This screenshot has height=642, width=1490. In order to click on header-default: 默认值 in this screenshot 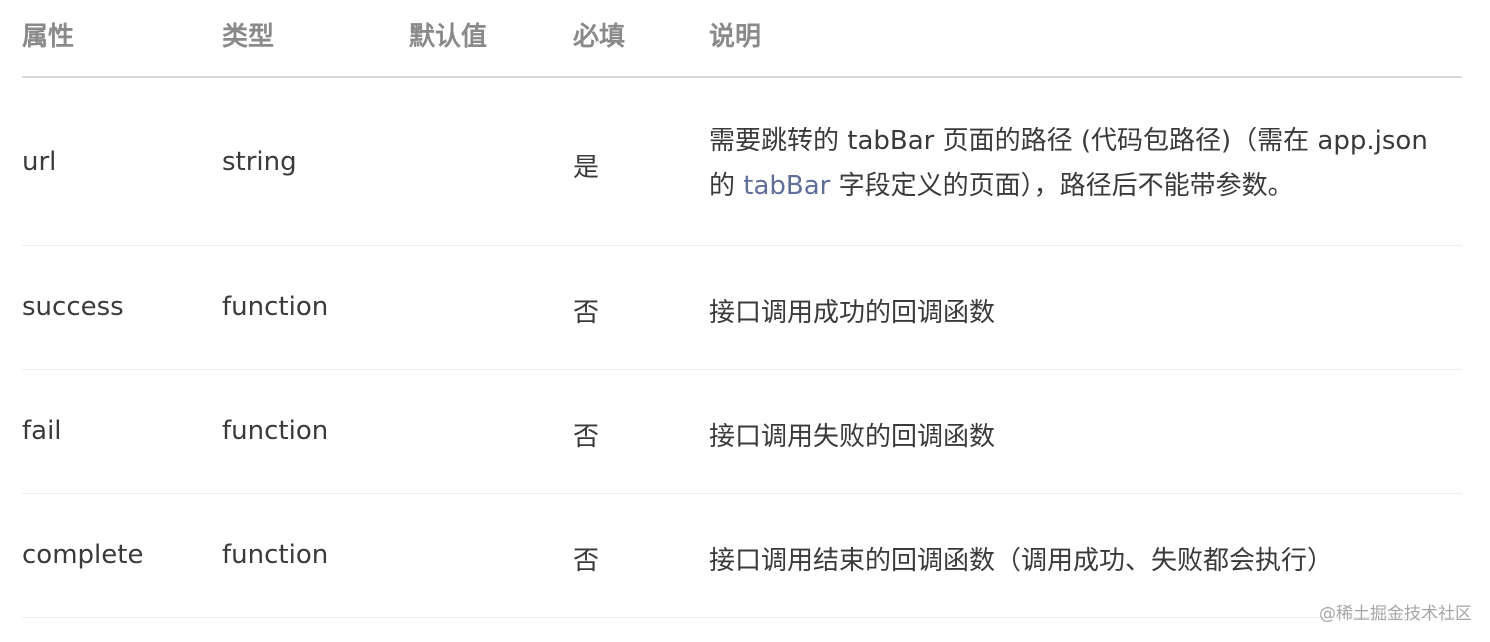, I will do `click(448, 37)`.